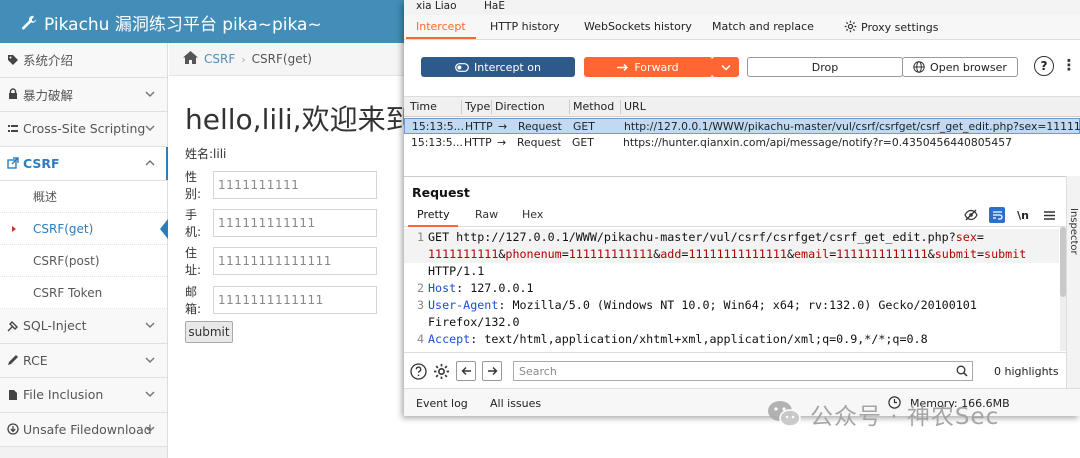 This screenshot has width=1080, height=458. I want to click on open-browser-button: Open browser, so click(960, 67).